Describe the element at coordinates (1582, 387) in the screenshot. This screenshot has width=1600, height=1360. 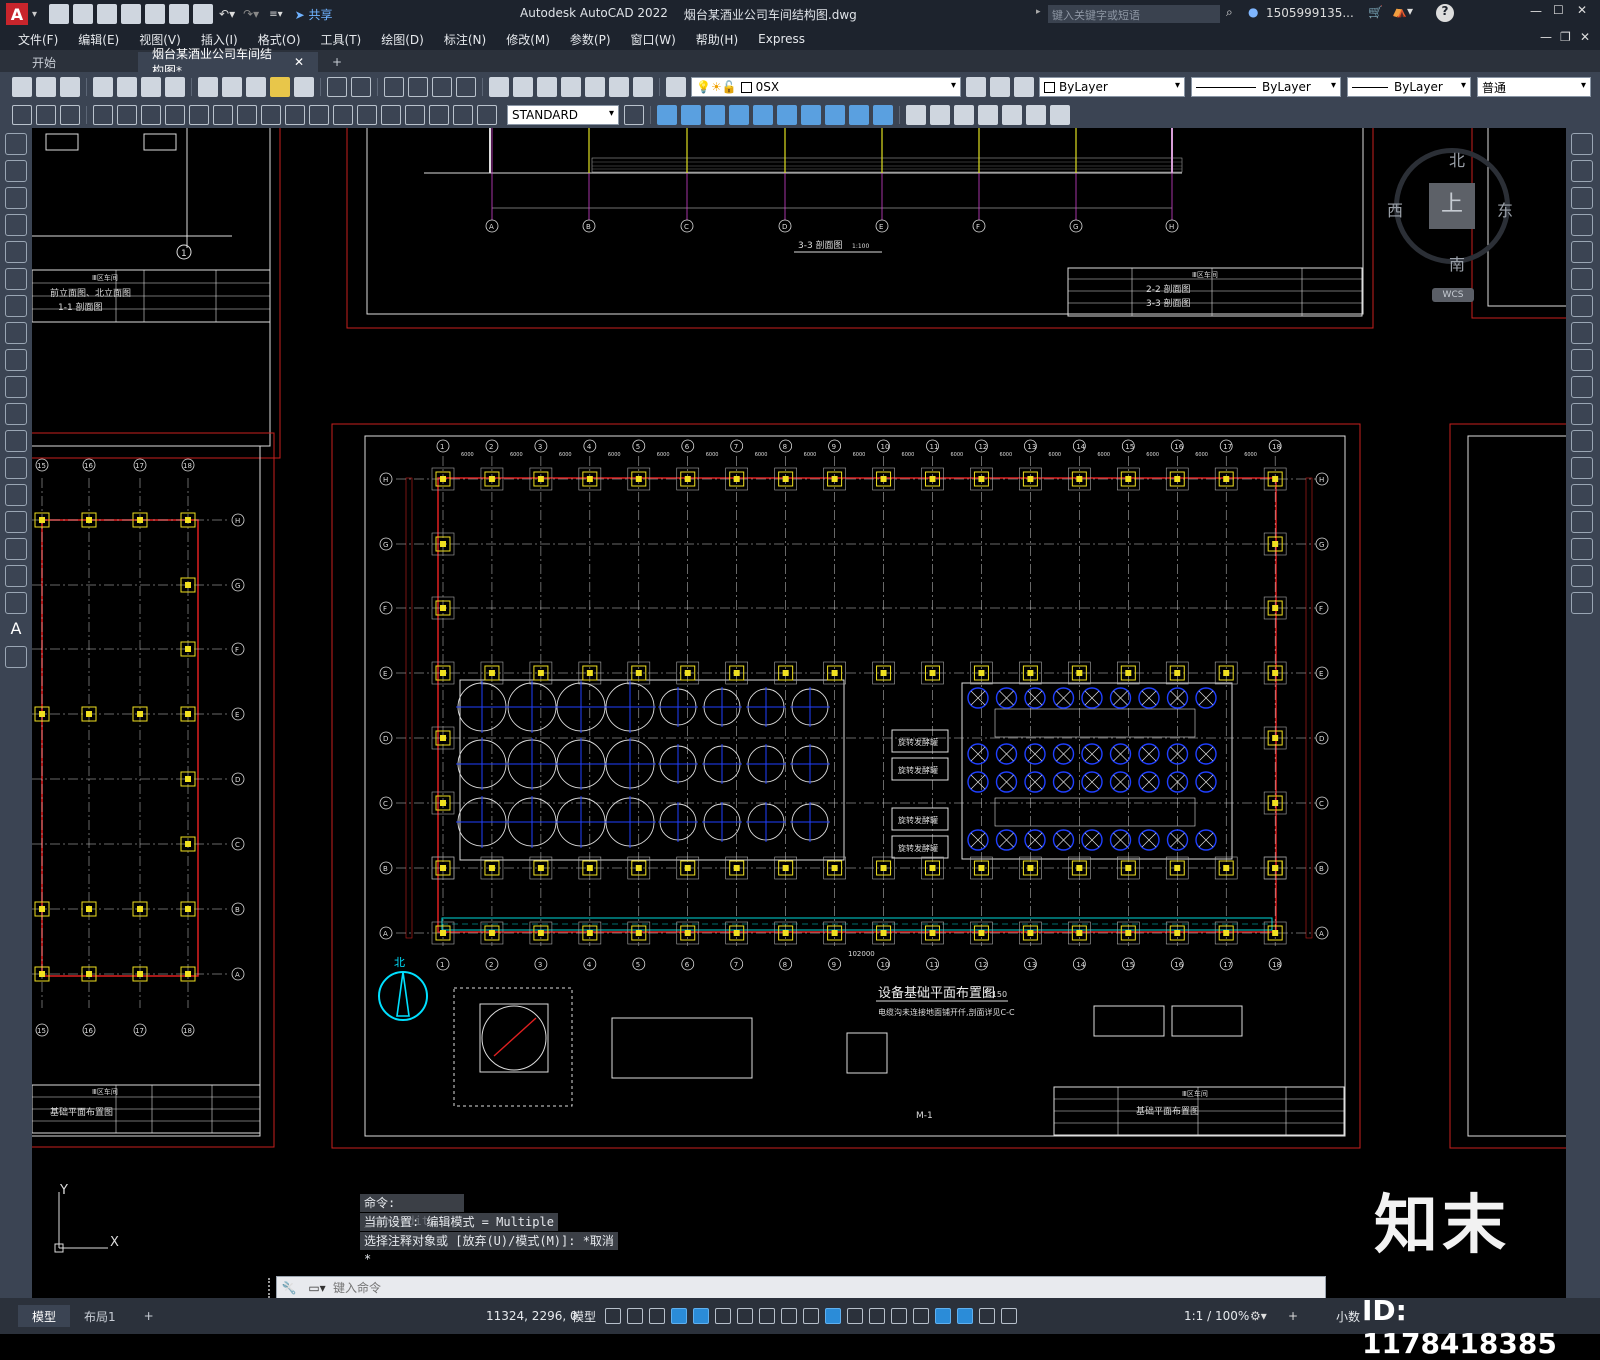
I see `trim-icon` at that location.